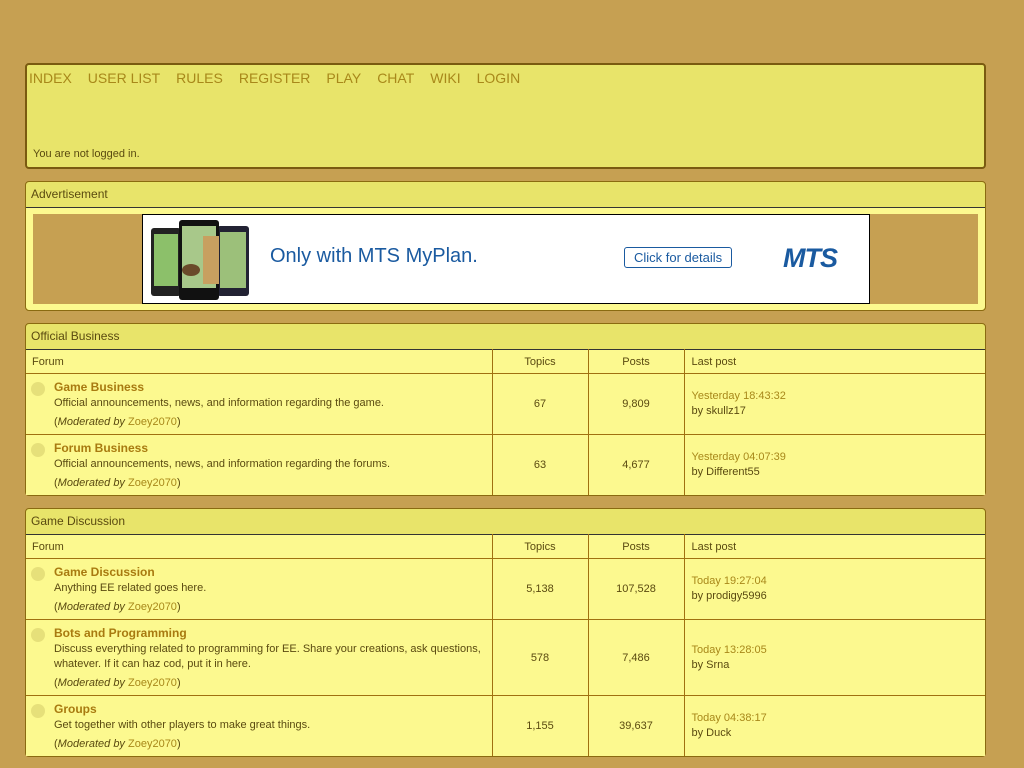 This screenshot has height=768, width=1024. I want to click on forum-link: Bots and Programming, so click(270, 633).